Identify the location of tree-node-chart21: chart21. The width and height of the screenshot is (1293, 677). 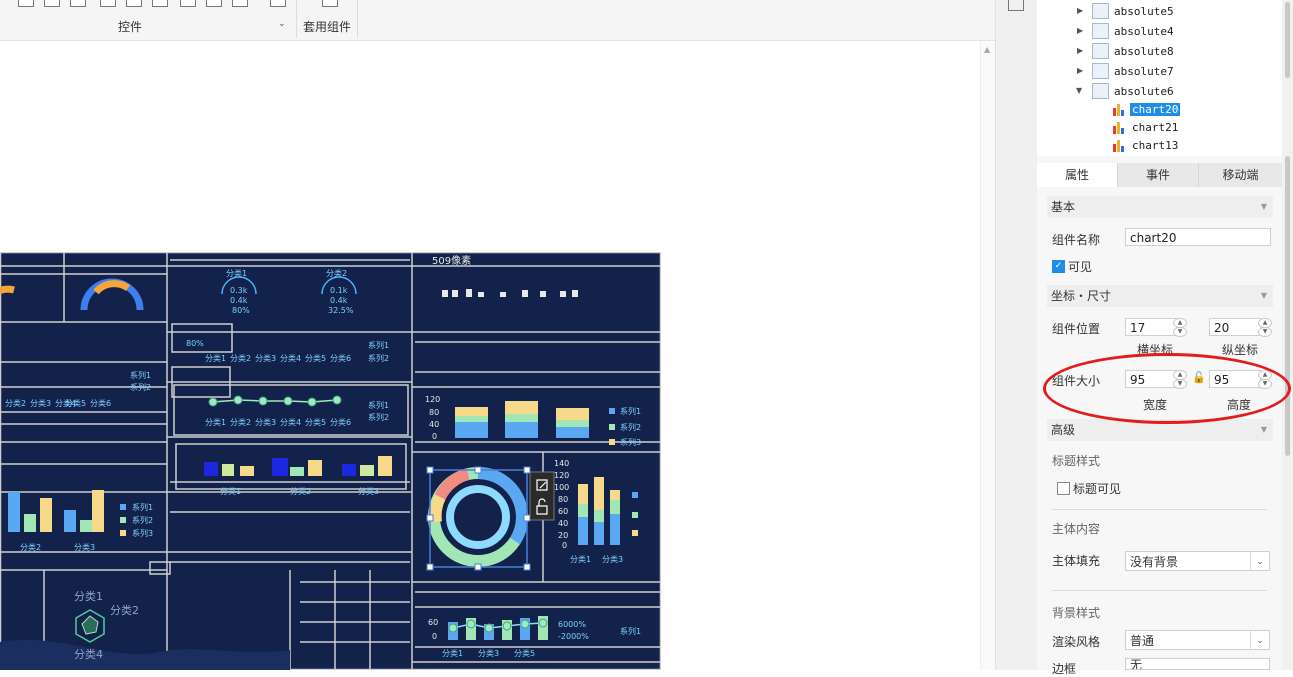
(1157, 129).